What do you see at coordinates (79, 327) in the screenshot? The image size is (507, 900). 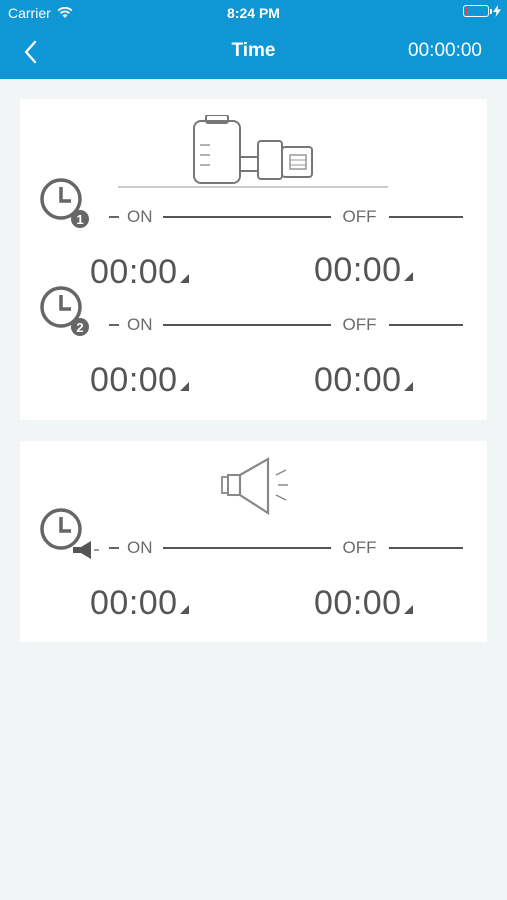 I see `timer-2-index: 2` at bounding box center [79, 327].